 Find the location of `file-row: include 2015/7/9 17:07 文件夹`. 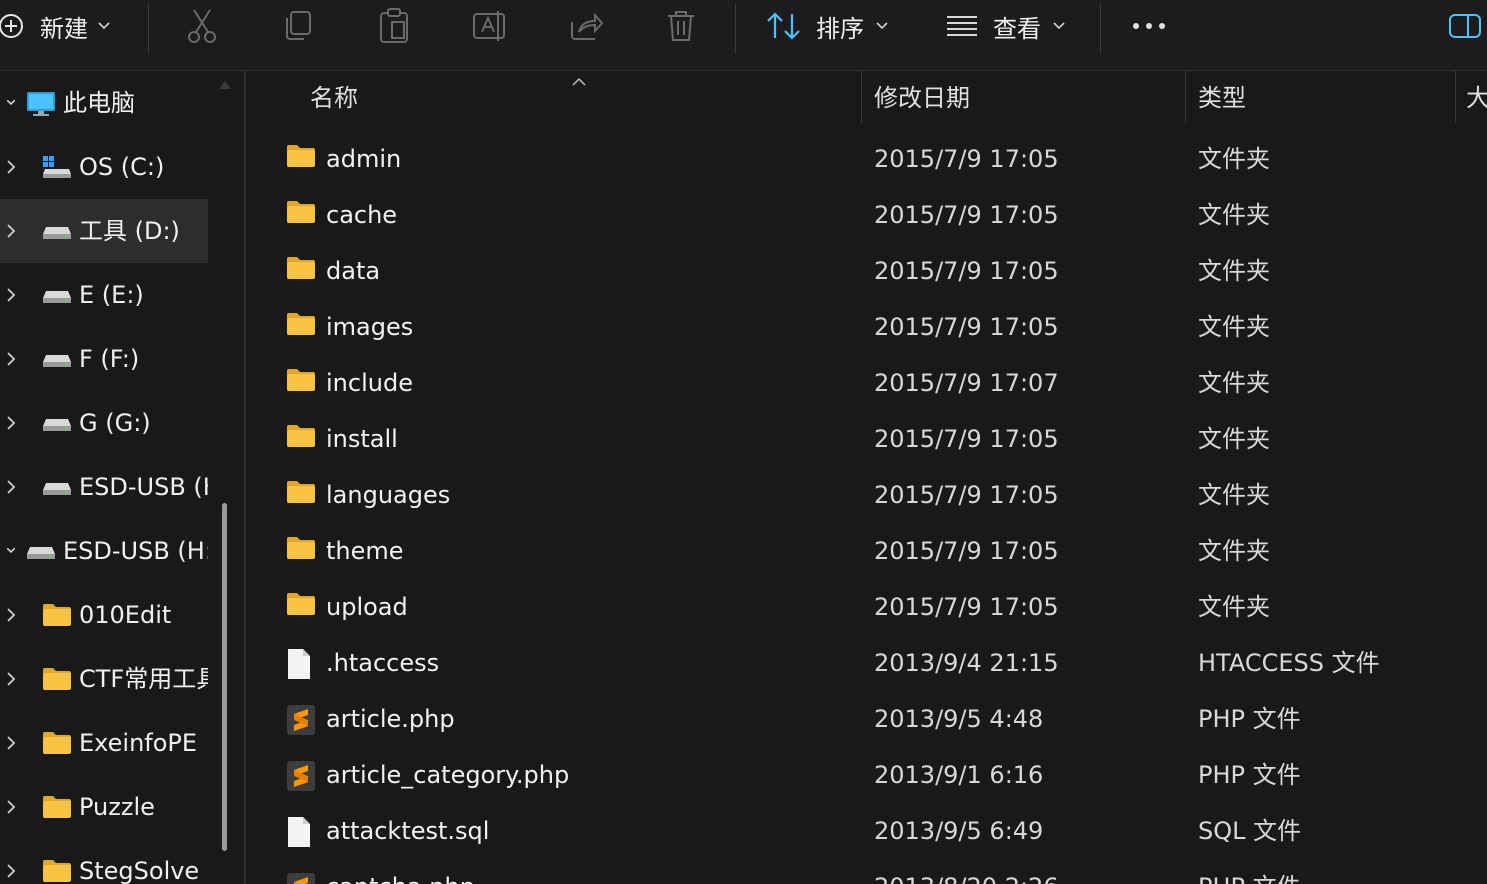

file-row: include 2015/7/9 17:07 文件夹 is located at coordinates (866, 383).